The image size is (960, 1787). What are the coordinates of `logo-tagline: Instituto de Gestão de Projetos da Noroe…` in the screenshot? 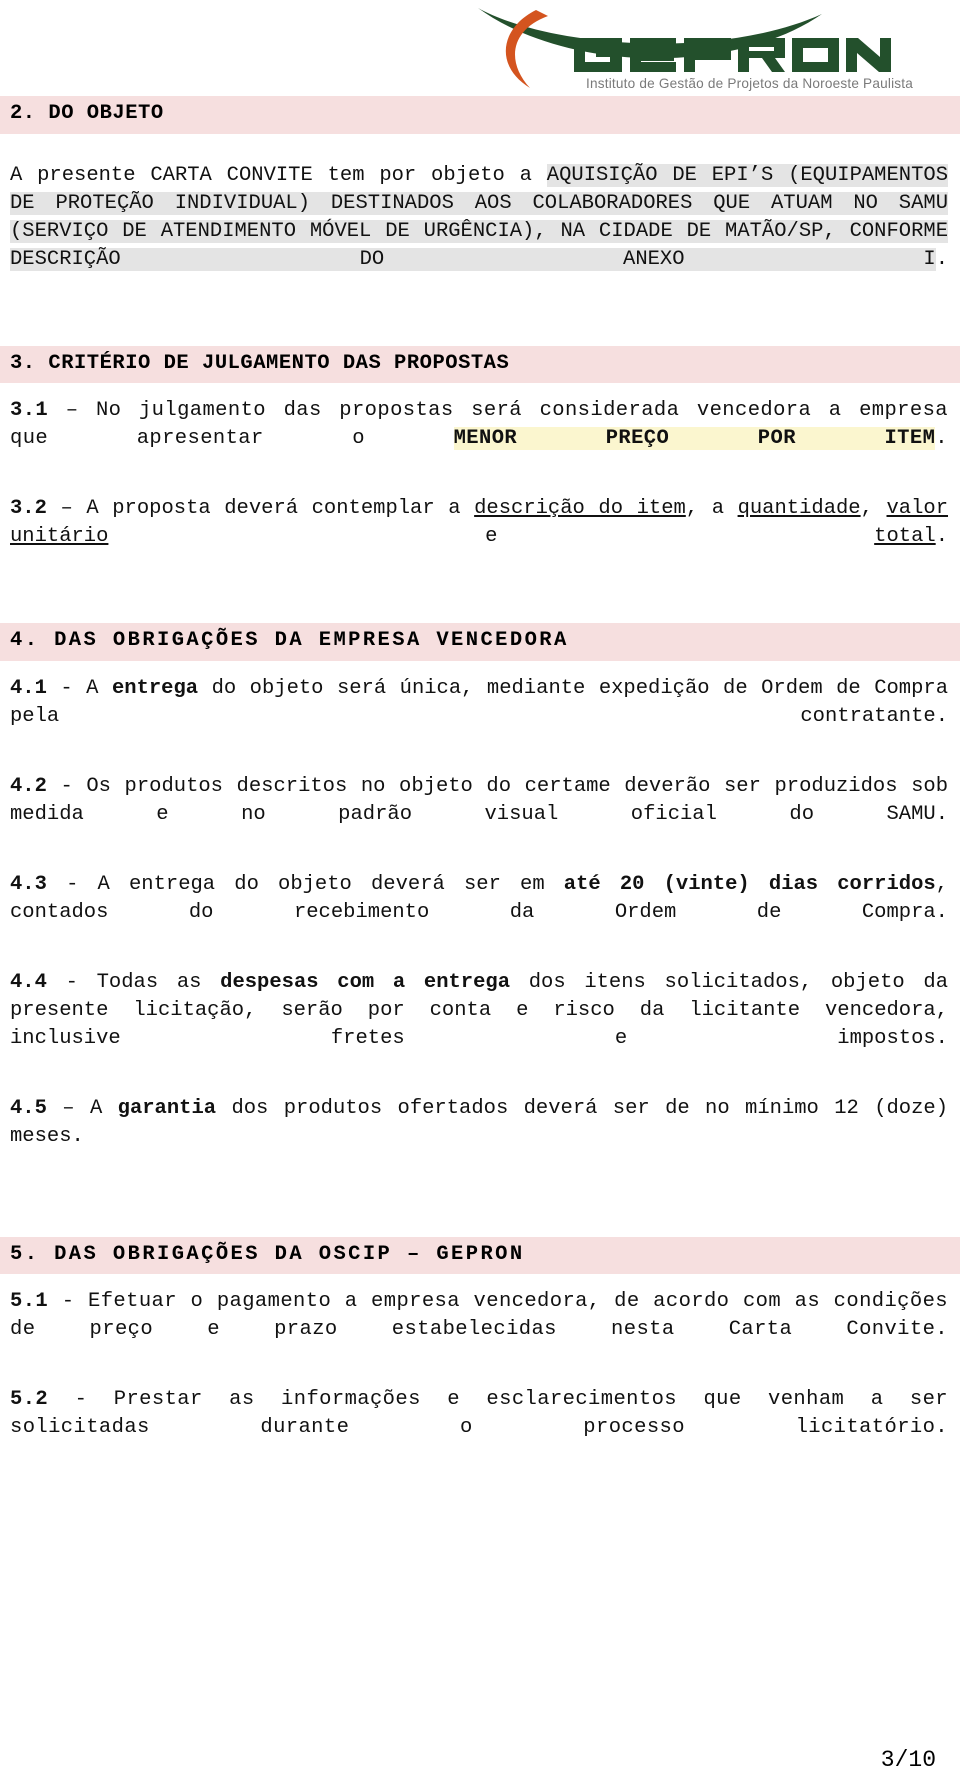 It's located at (749, 83).